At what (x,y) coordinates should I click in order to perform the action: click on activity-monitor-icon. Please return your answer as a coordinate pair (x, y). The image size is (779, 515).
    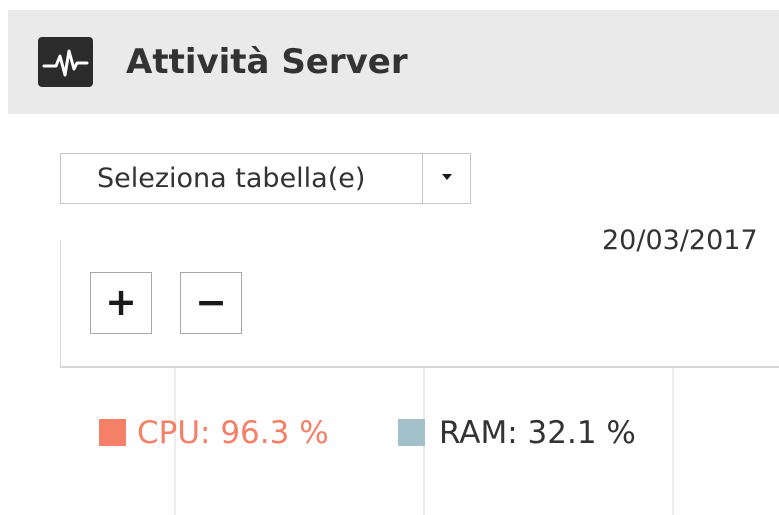
    Looking at the image, I should click on (65, 62).